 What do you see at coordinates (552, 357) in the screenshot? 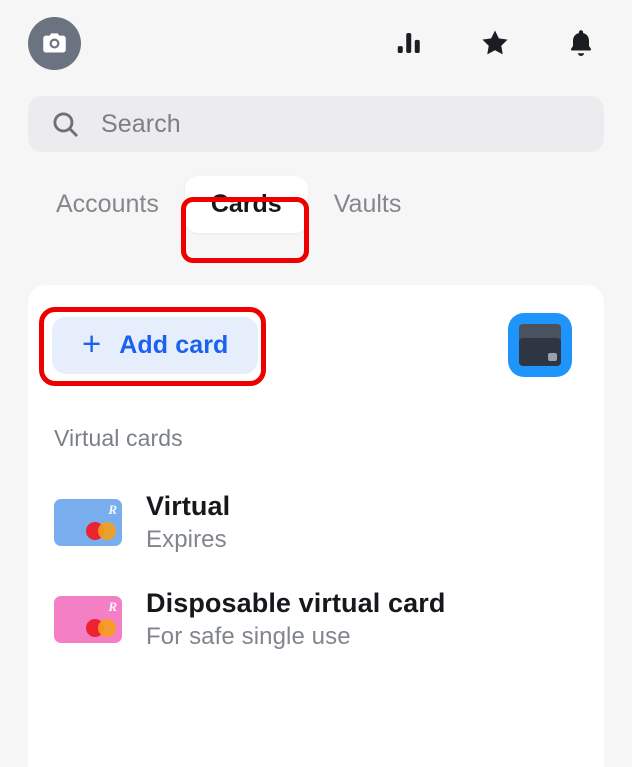
I see `card-stack-chip` at bounding box center [552, 357].